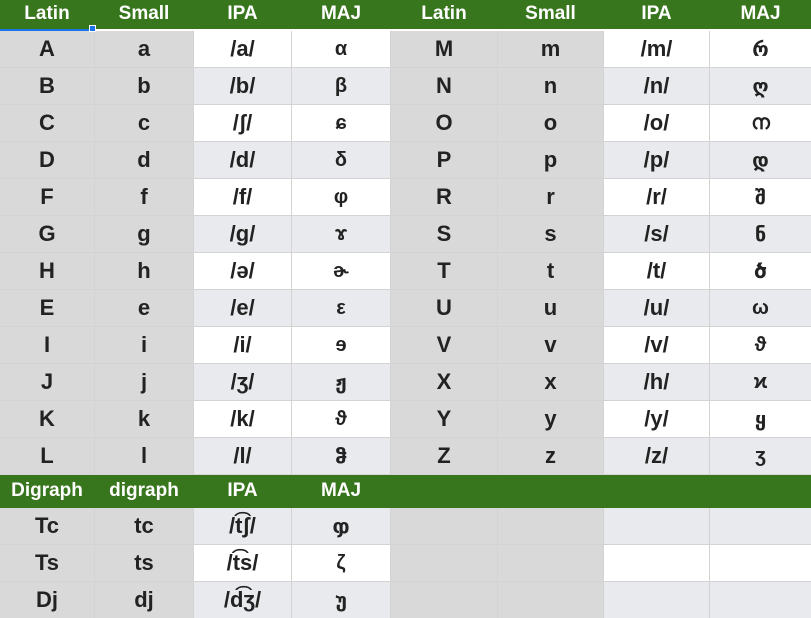 The height and width of the screenshot is (618, 811). What do you see at coordinates (657, 160) in the screenshot?
I see `cell-ipa: /p/` at bounding box center [657, 160].